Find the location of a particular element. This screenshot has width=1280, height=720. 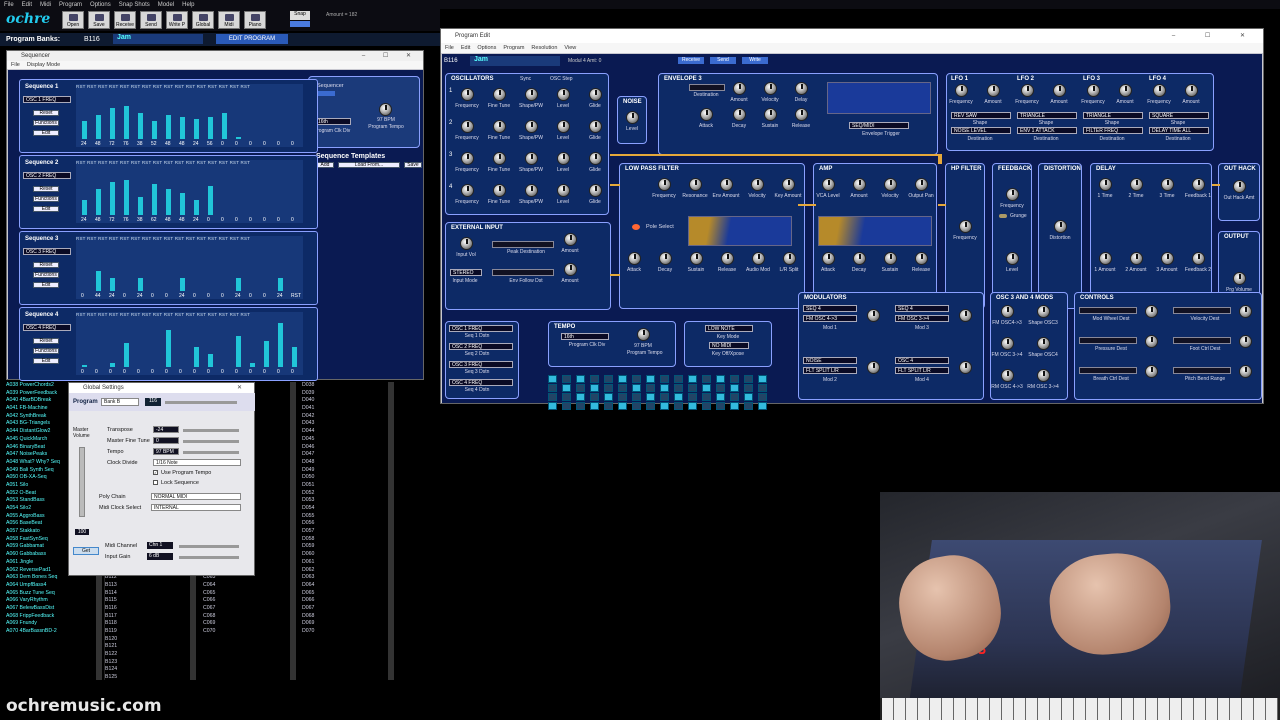

osc-1-finetune-knob is located at coordinates (499, 94).